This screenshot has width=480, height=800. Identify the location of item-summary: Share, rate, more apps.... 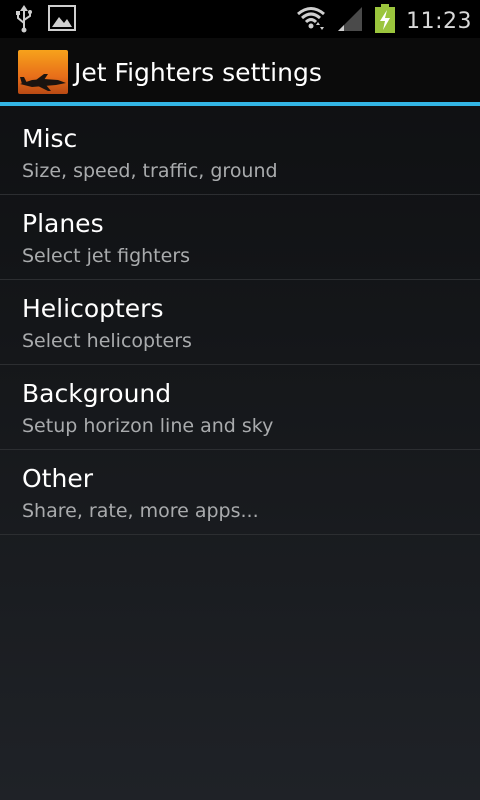
(140, 511).